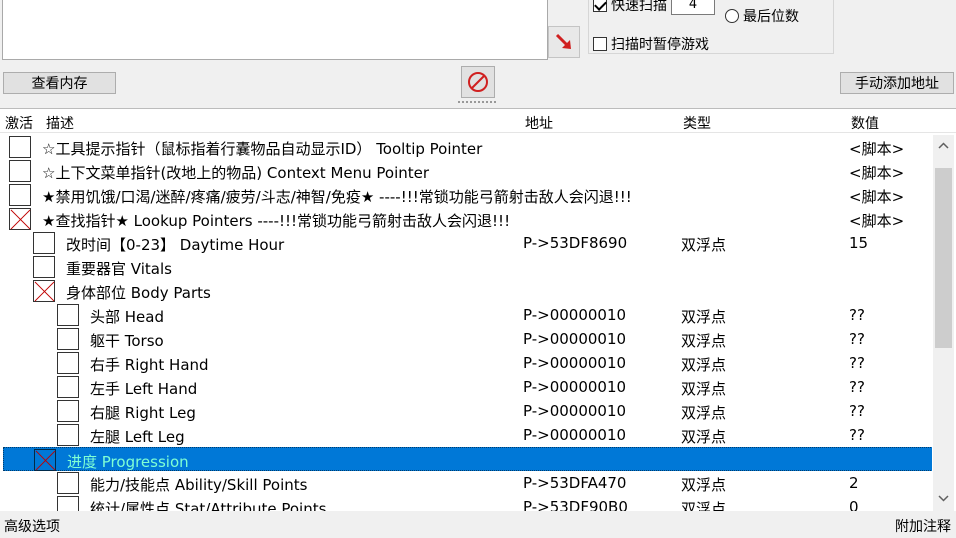 Image resolution: width=956 pixels, height=538 pixels. I want to click on row-value: 15, so click(859, 243).